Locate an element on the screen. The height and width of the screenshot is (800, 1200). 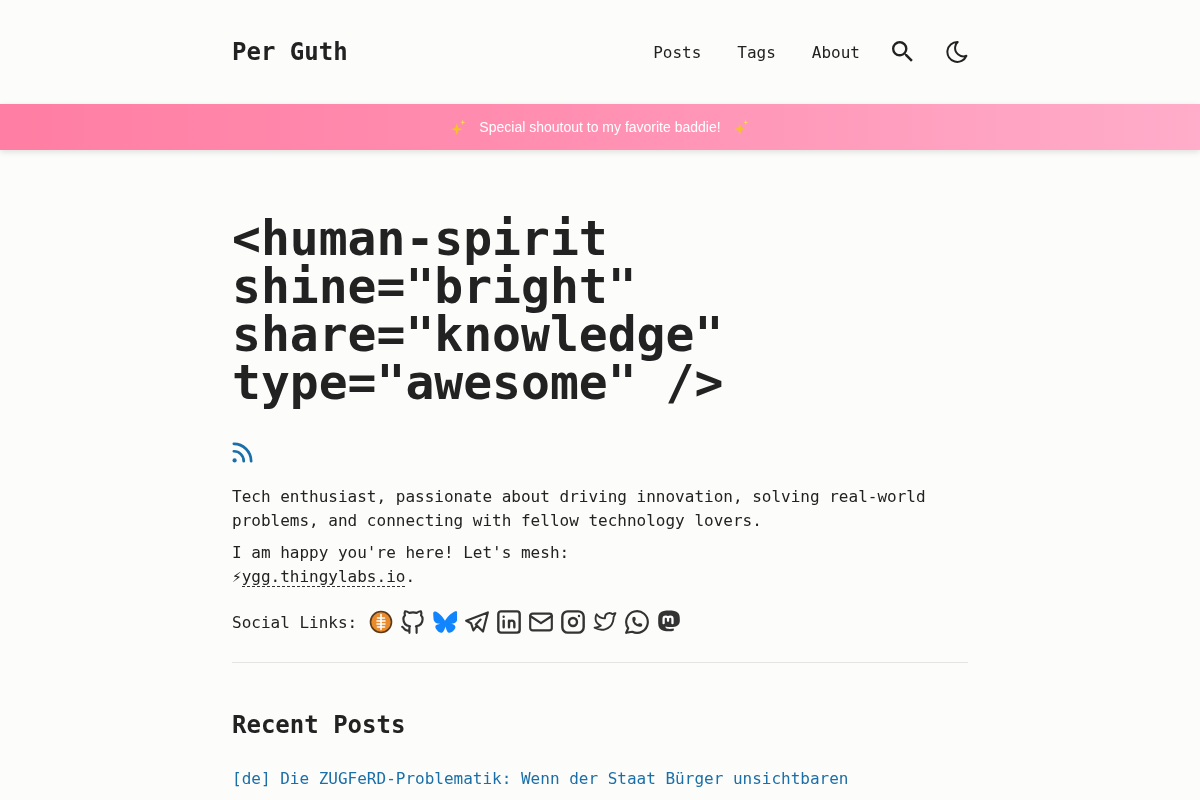
envelope-icon is located at coordinates (541, 622).